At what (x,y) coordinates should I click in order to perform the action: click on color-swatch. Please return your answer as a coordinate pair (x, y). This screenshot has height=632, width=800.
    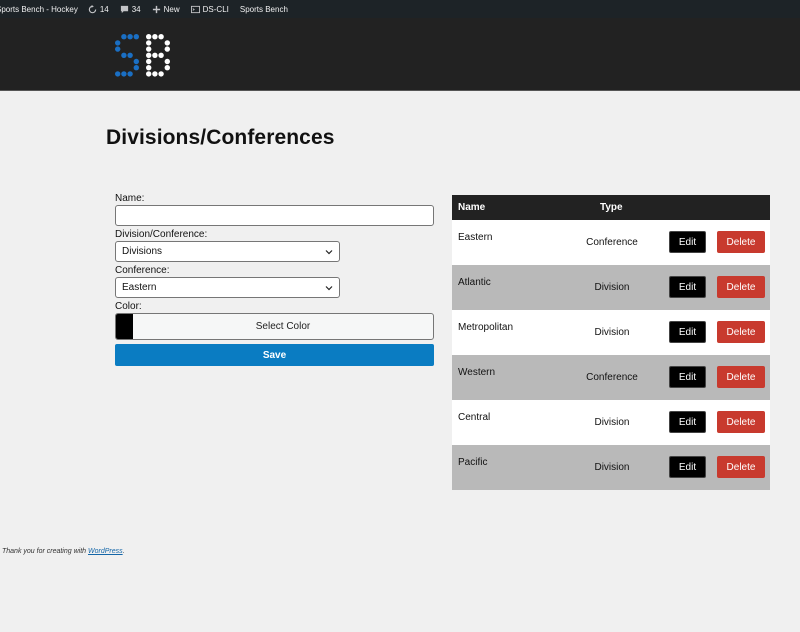
    Looking at the image, I should click on (124, 326).